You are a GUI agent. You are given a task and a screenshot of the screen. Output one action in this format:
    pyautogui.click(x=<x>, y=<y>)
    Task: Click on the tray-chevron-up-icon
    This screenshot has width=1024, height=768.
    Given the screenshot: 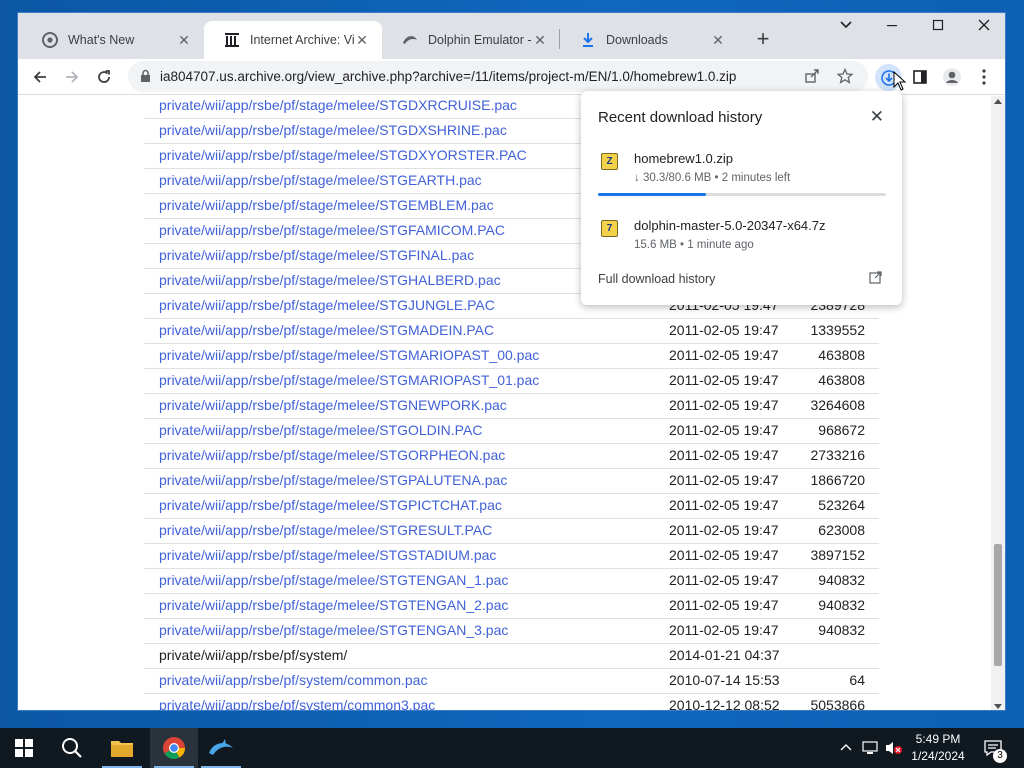 What is the action you would take?
    pyautogui.click(x=846, y=748)
    